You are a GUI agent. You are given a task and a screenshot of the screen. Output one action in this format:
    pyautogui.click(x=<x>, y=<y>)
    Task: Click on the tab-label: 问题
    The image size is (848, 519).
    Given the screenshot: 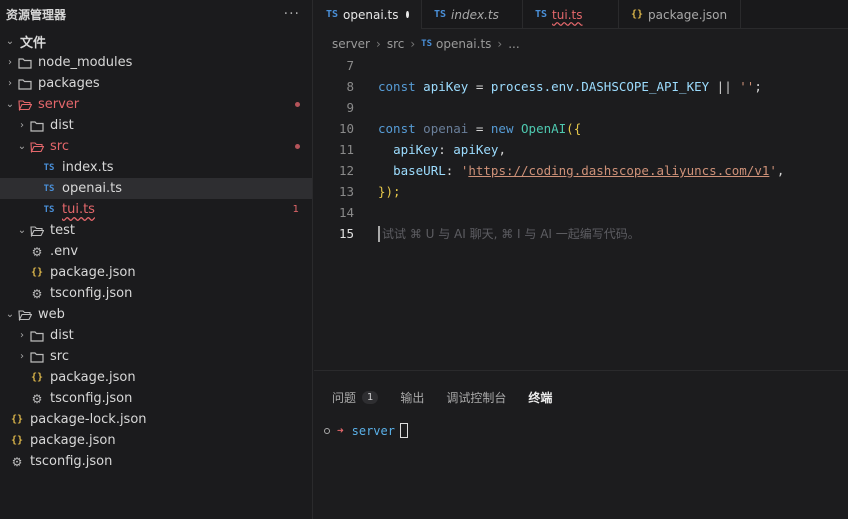 What is the action you would take?
    pyautogui.click(x=344, y=397)
    